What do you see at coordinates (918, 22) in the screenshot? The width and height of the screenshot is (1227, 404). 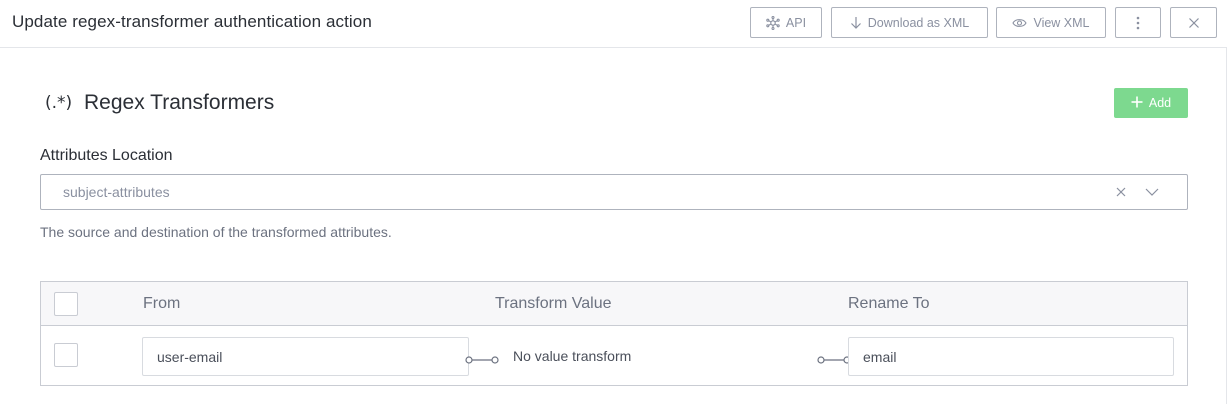 I see `download-xml-label: Download as XML` at bounding box center [918, 22].